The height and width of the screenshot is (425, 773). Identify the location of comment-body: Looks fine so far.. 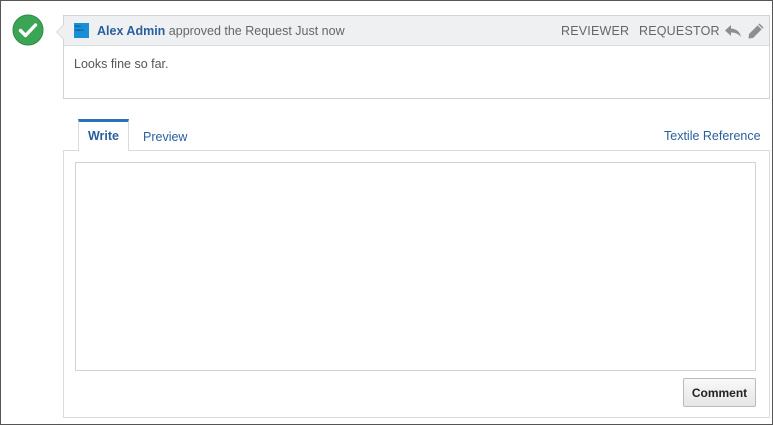
(121, 64).